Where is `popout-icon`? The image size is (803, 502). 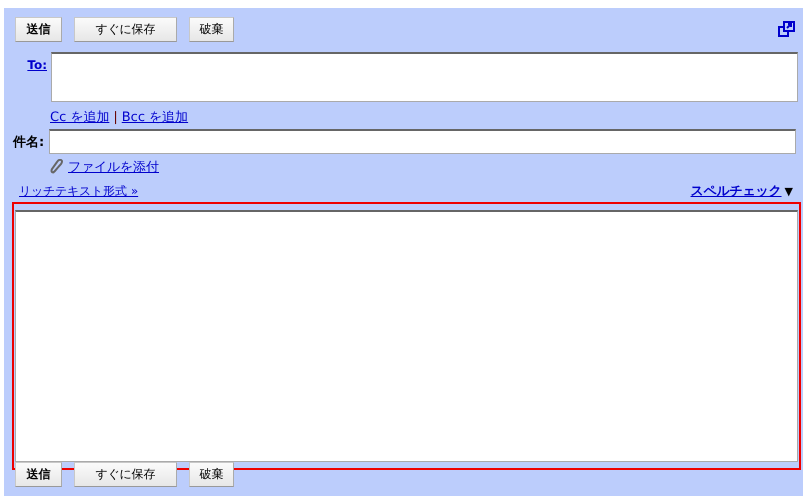
popout-icon is located at coordinates (786, 29).